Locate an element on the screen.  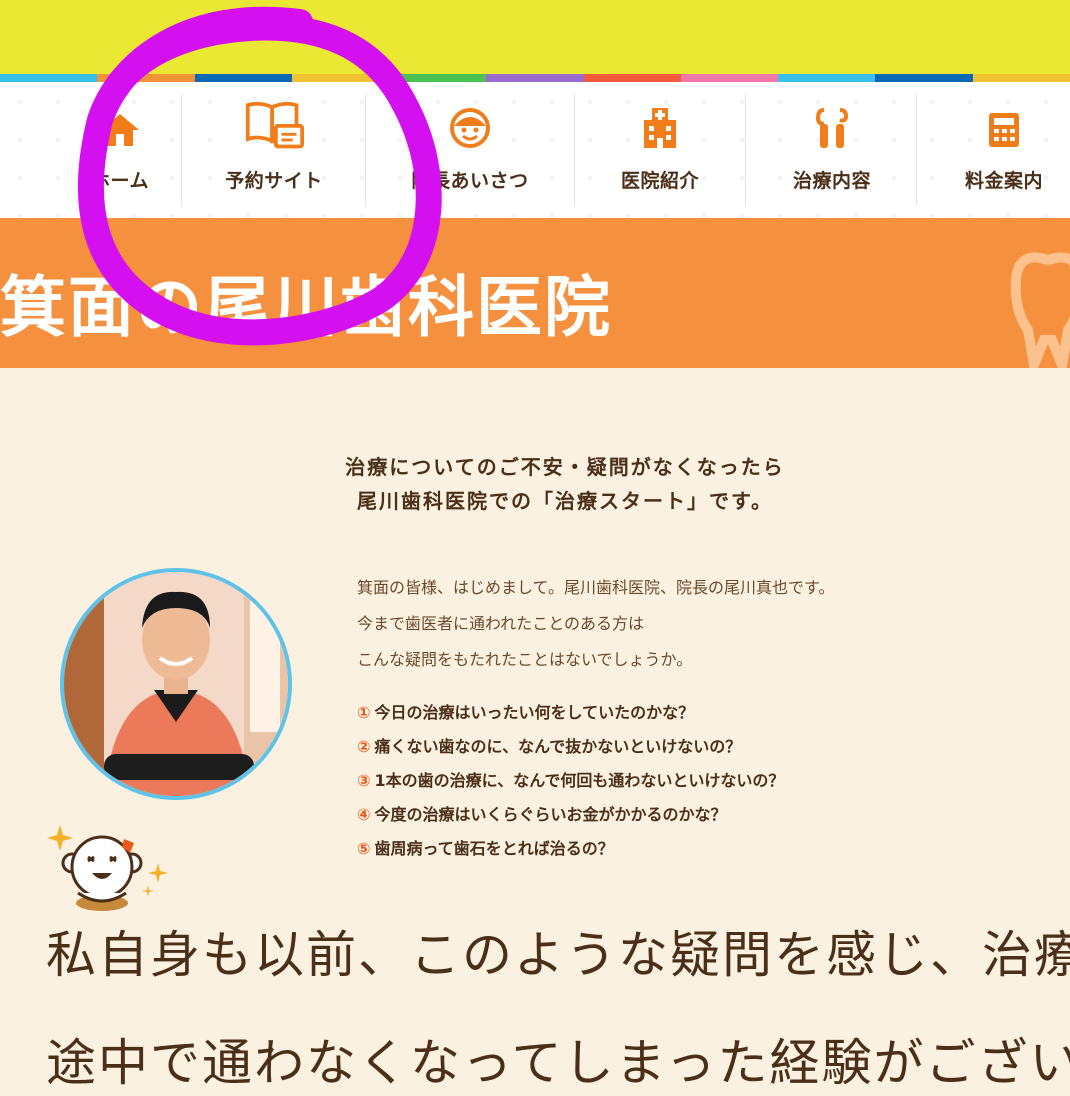
question-item: ② 痛くない歯なのに、なんで抜かないといけないの？ is located at coordinates (570, 747).